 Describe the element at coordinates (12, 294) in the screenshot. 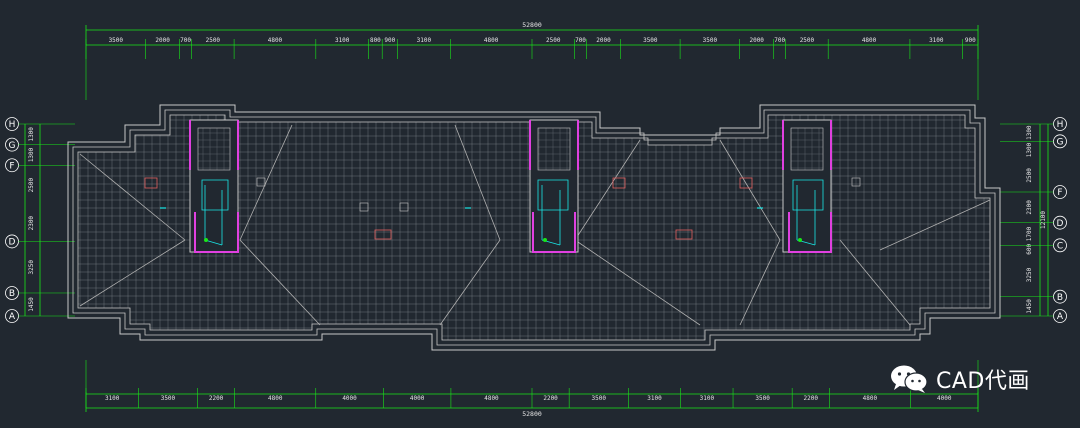

I see `left-axis-label: B` at that location.